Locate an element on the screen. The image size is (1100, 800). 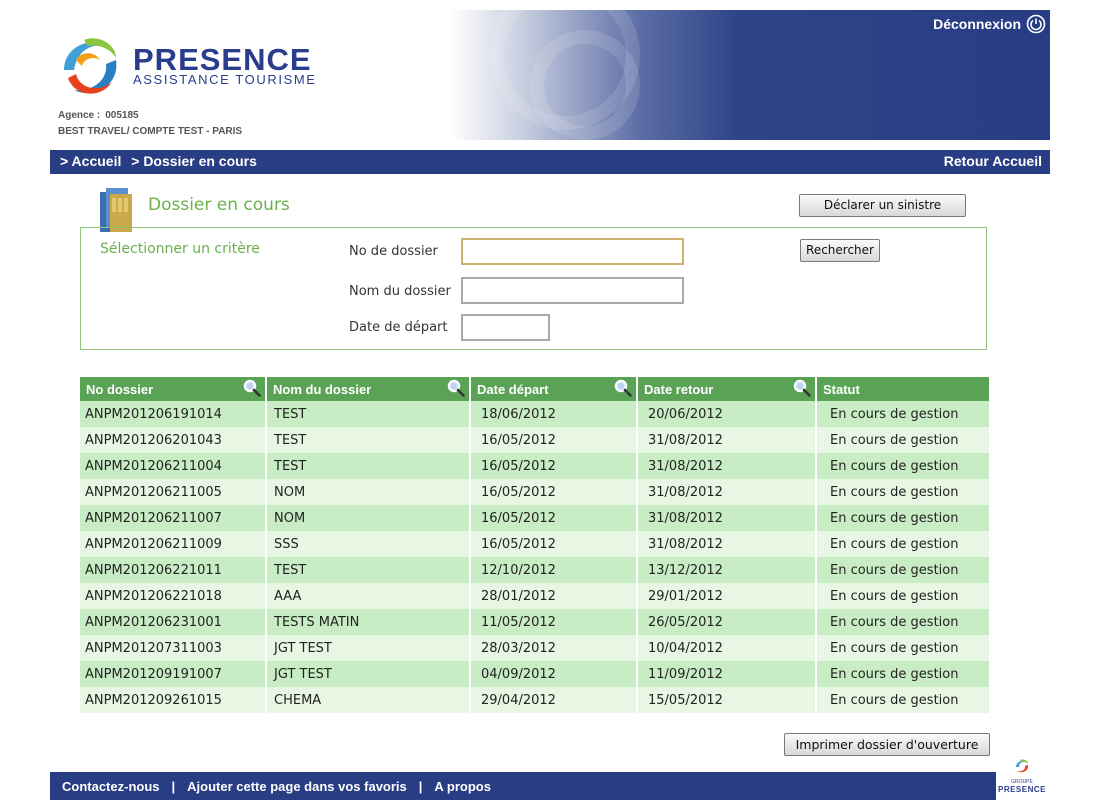
table-cell-no: ANPM201206231001 is located at coordinates (173, 622).